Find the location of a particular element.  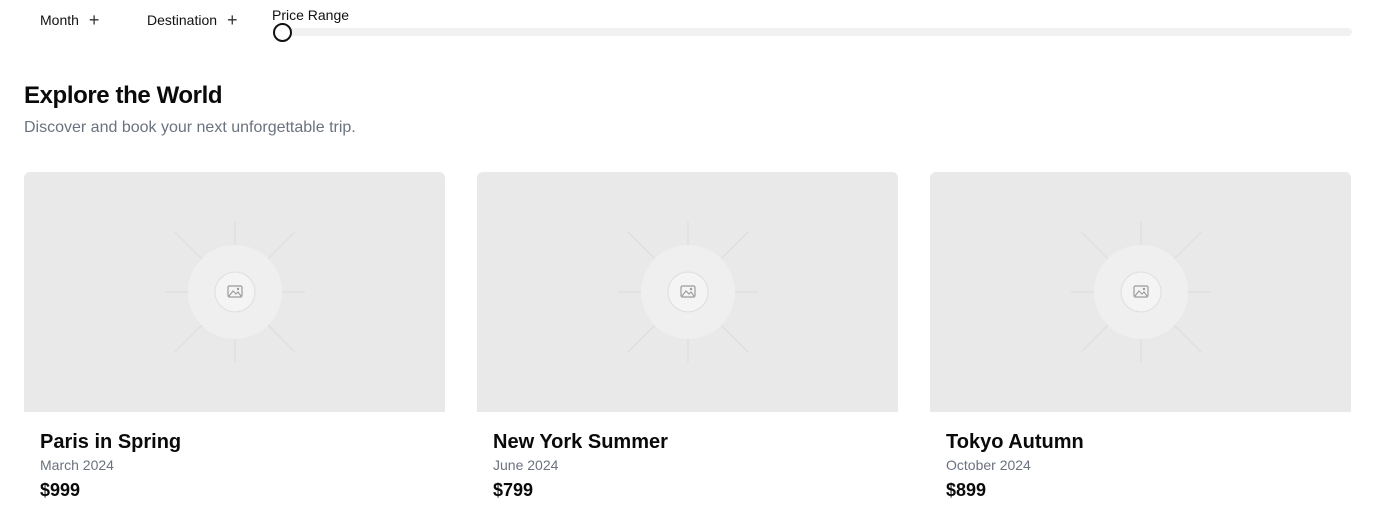

trip-title: New York Summer is located at coordinates (580, 442).